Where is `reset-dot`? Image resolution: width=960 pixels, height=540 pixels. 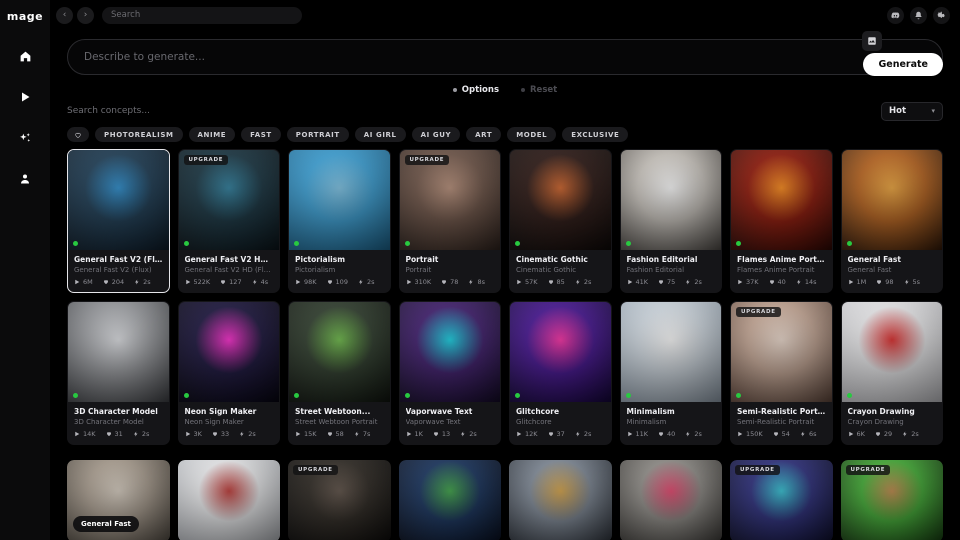
reset-dot is located at coordinates (523, 90).